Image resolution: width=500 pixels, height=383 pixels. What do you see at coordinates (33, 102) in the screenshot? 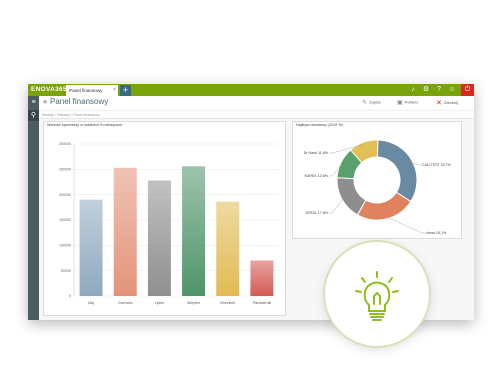
I see `menu-icon: ≡` at bounding box center [33, 102].